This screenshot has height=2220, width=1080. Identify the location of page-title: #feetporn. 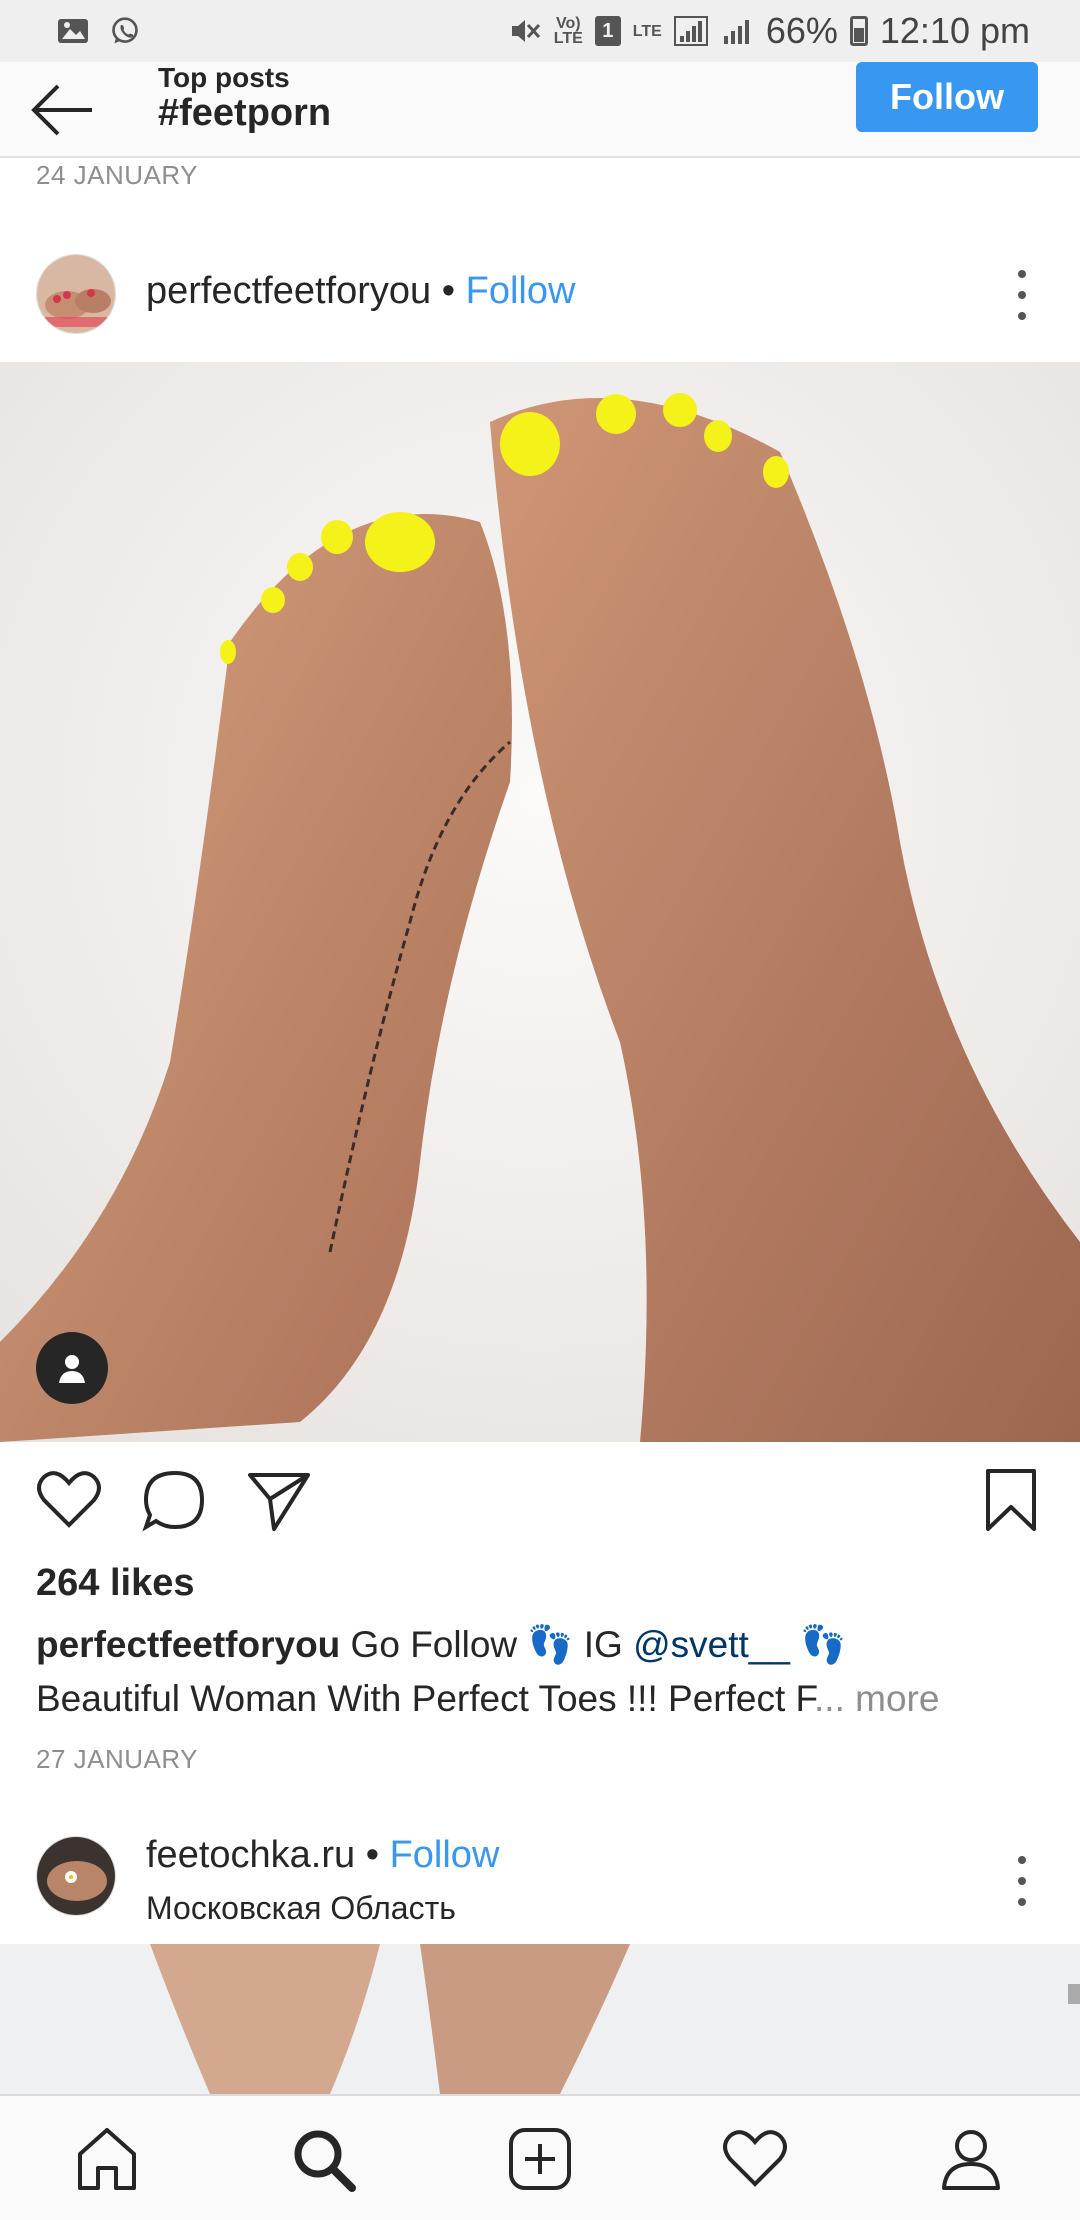
(245, 113).